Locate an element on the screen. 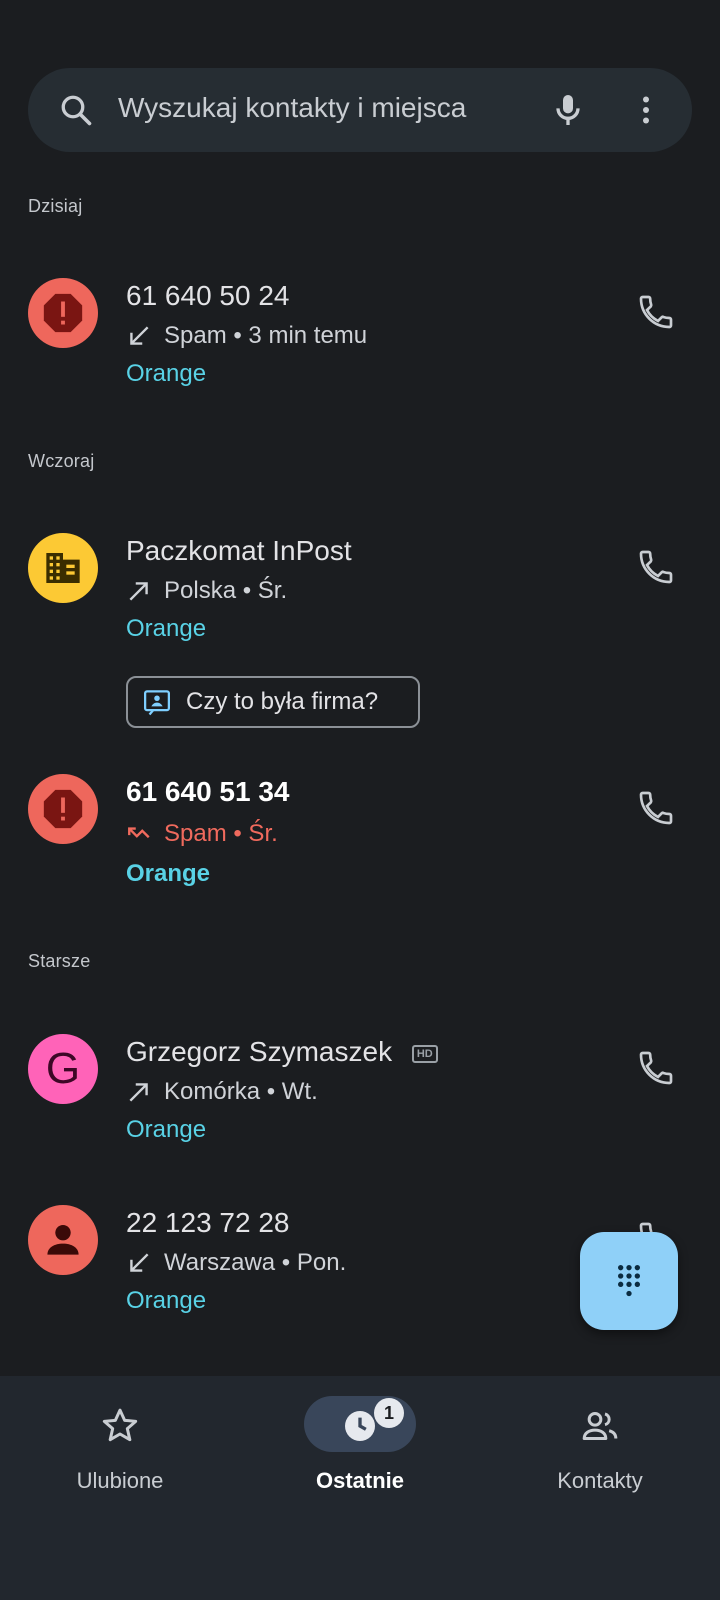 This screenshot has width=720, height=1600. call-name: 61 640 50 24 is located at coordinates (208, 295).